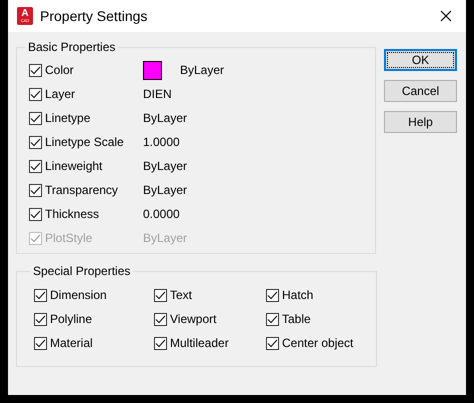 The image size is (474, 403). What do you see at coordinates (82, 271) in the screenshot?
I see `group-title: Special Properties` at bounding box center [82, 271].